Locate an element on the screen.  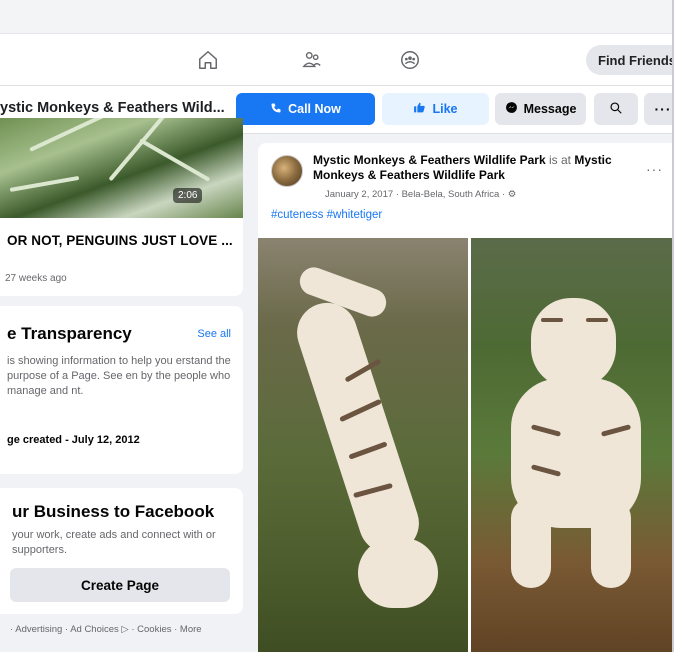
message-button: Message is located at coordinates (540, 109).